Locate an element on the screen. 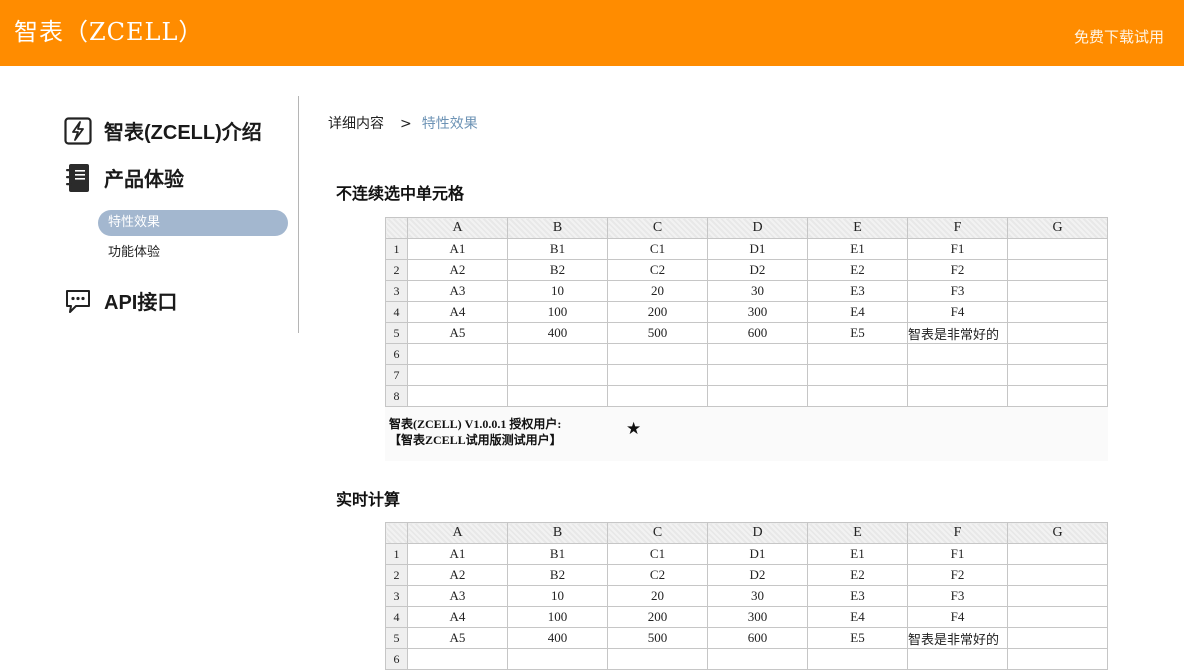  sidebar-item-product: 产品体验 is located at coordinates (124, 177).